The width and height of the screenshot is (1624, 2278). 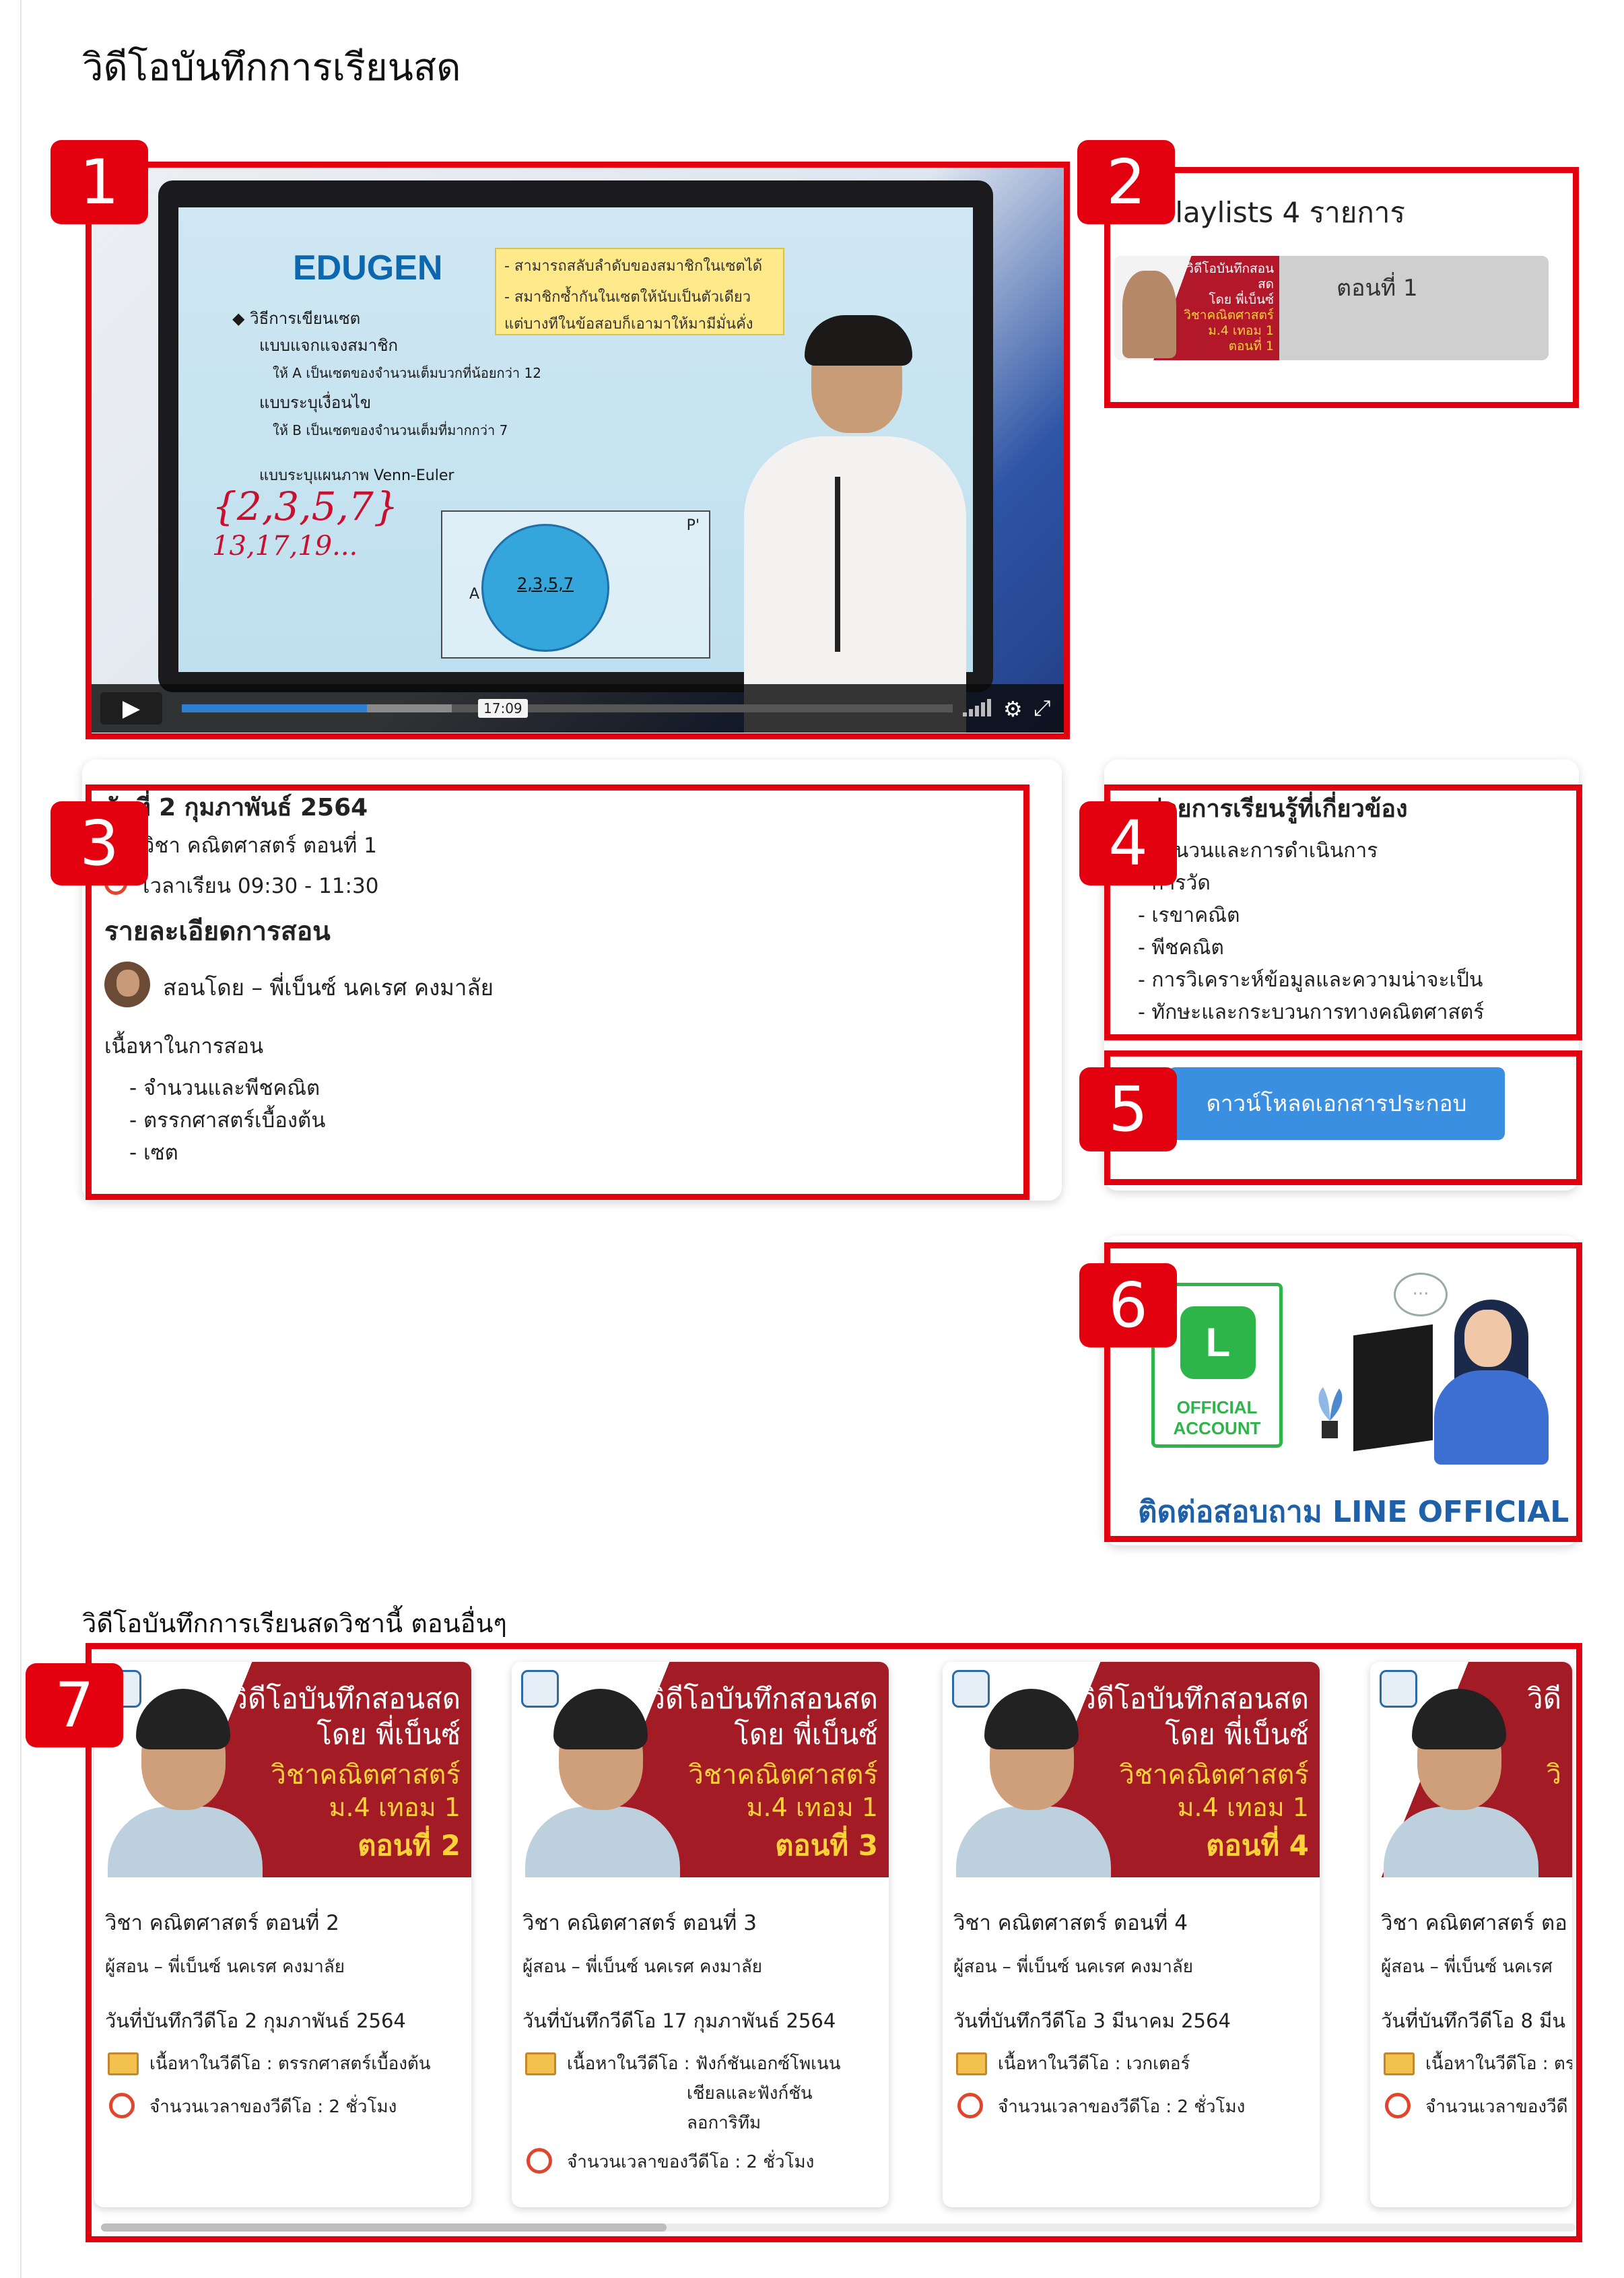 I want to click on annotation-number-7: 7, so click(x=74, y=1705).